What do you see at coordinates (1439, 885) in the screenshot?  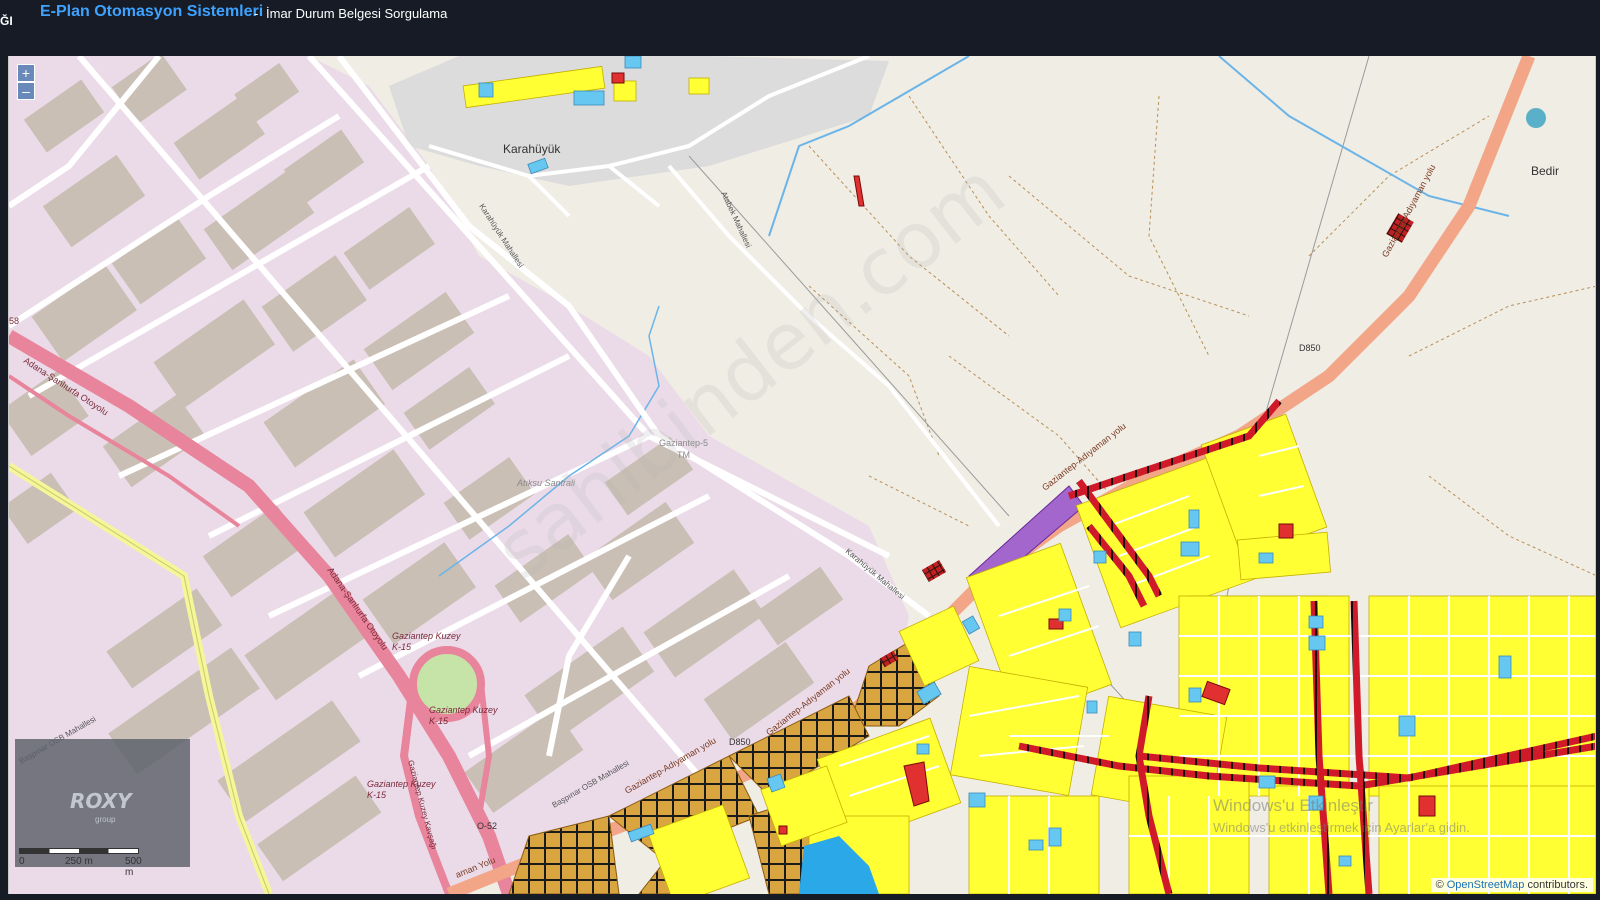 I see `attribution-prefix: ©` at bounding box center [1439, 885].